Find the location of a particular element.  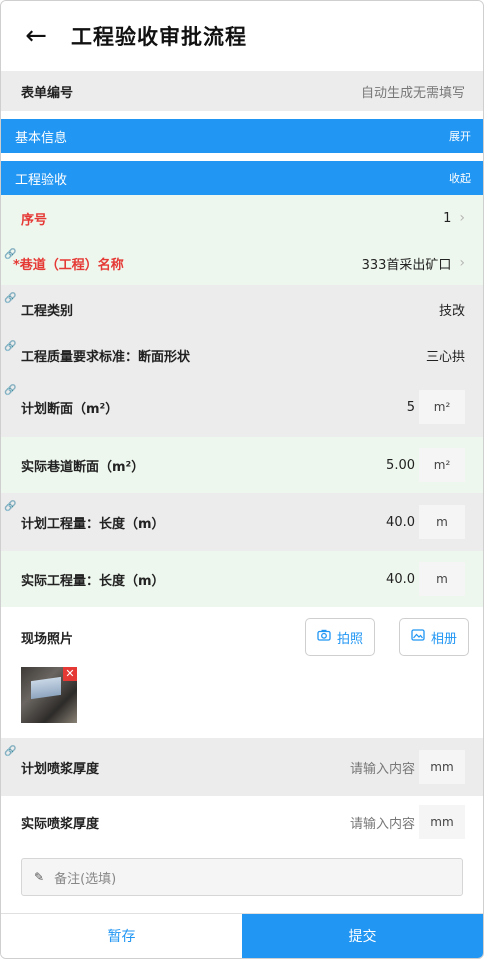

actual-spray-row: 实际喷浆厚度 请输入内容 mm is located at coordinates (242, 822).